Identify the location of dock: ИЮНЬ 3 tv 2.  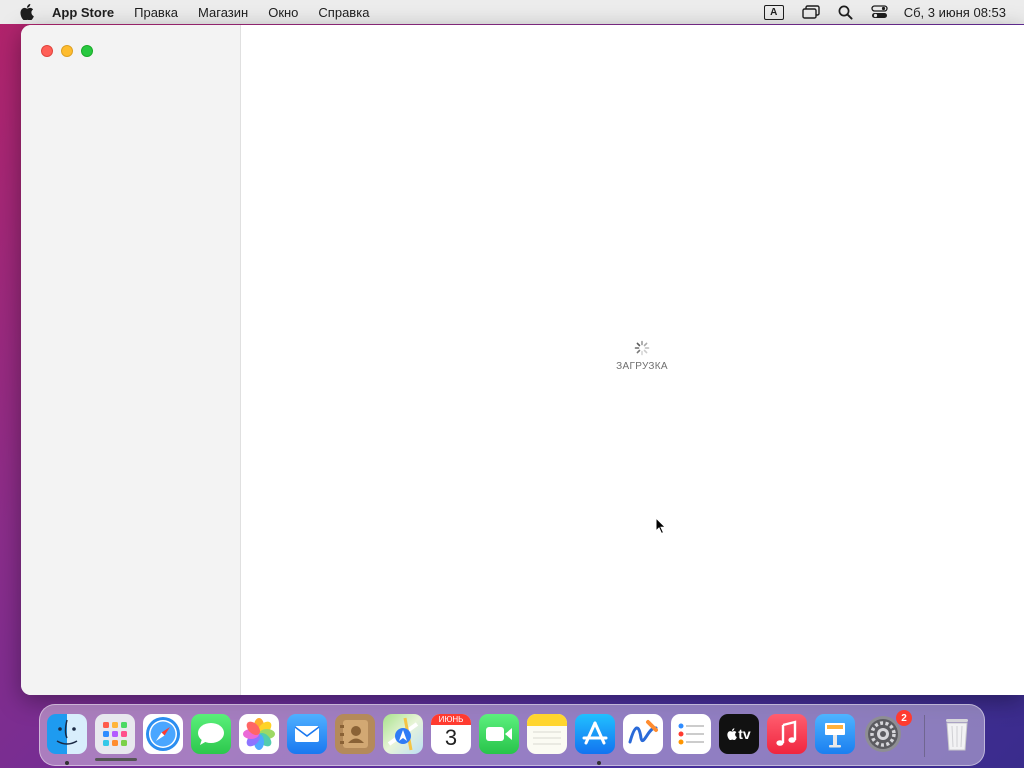
(512, 735).